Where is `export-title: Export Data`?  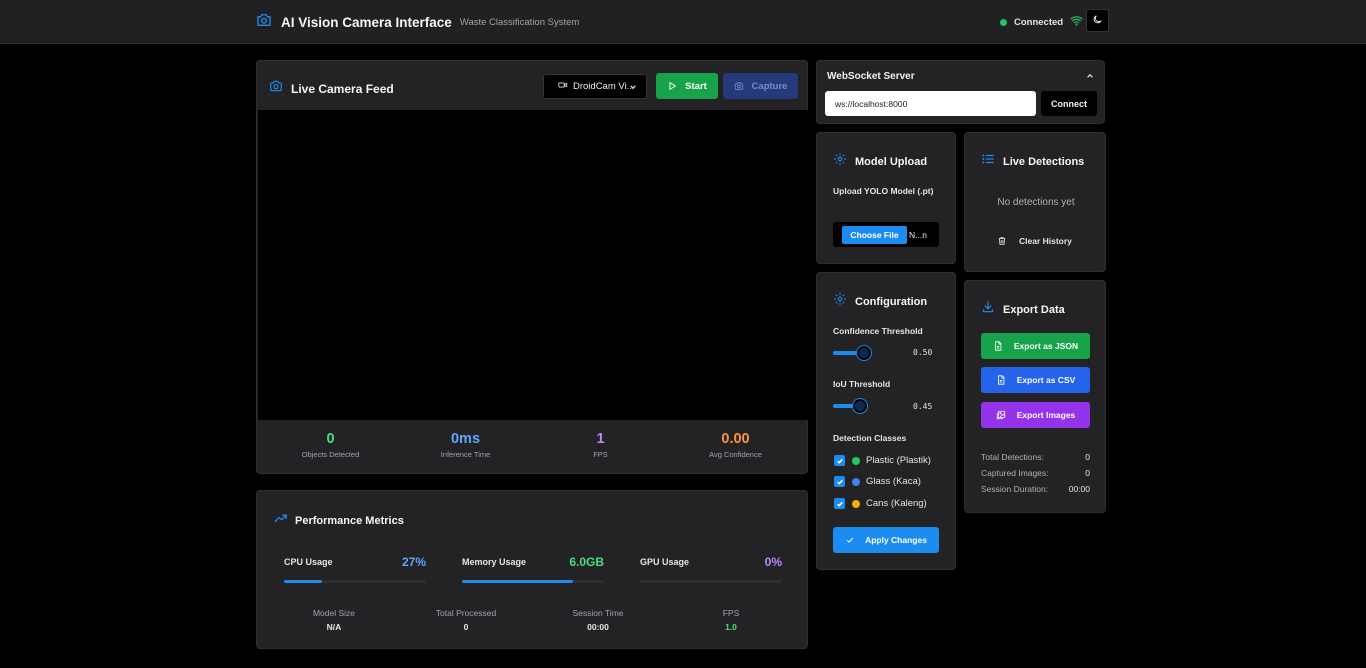
export-title: Export Data is located at coordinates (1034, 309).